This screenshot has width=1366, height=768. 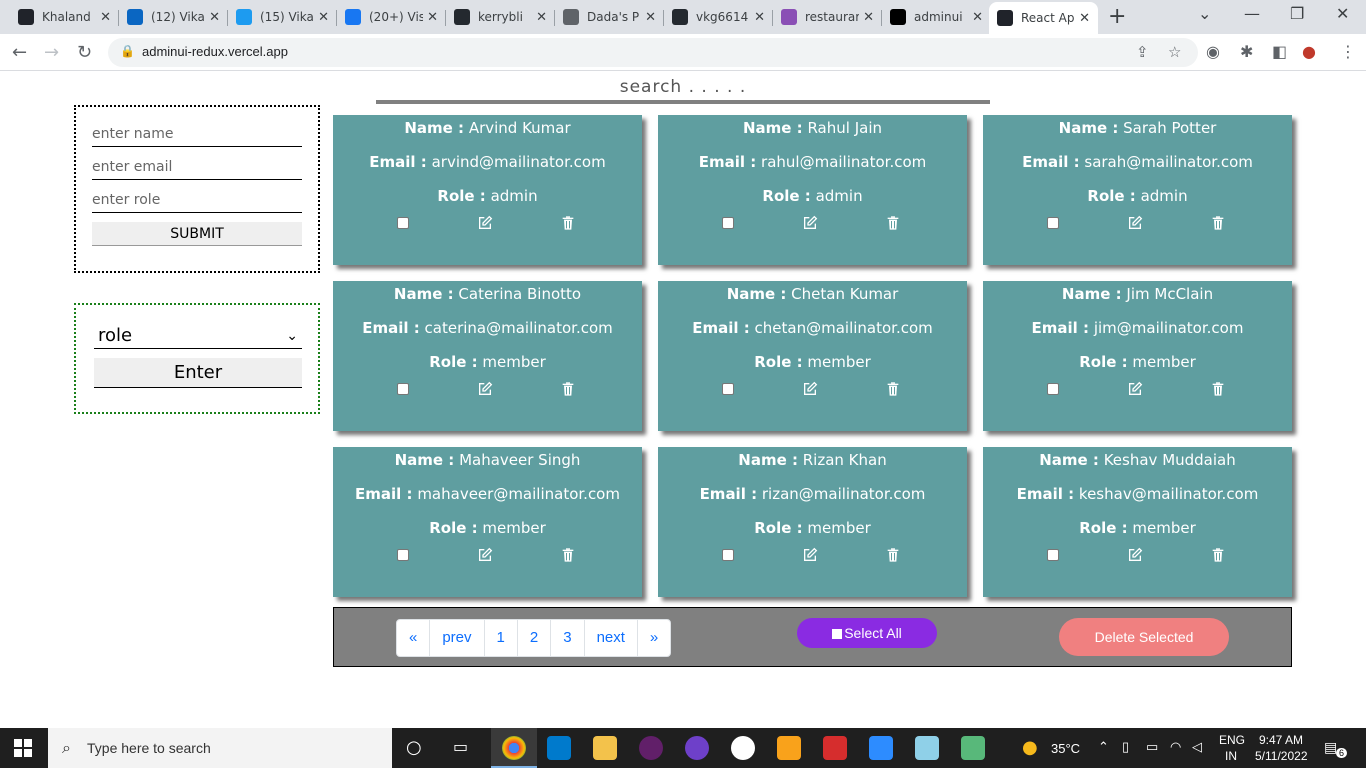 I want to click on browser-tab: Dada's P ✕, so click(x=609, y=17).